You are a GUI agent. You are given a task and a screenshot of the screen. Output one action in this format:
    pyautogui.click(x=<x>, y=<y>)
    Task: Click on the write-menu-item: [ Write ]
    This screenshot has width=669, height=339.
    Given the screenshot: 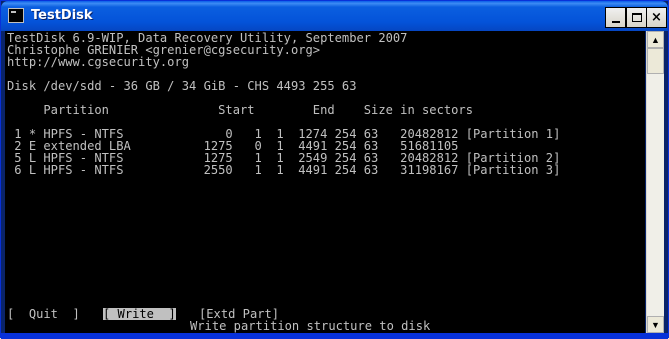 What is the action you would take?
    pyautogui.click(x=139, y=314)
    